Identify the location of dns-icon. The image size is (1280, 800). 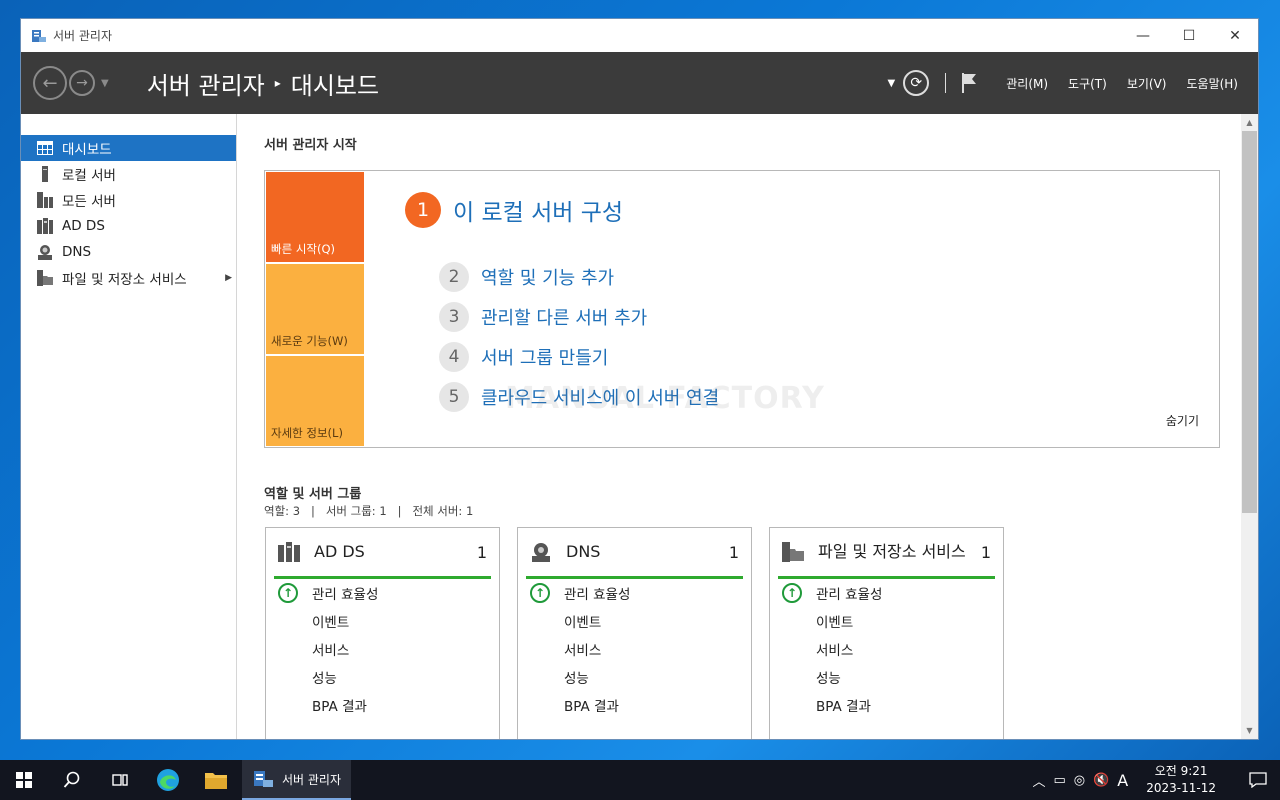
(45, 252).